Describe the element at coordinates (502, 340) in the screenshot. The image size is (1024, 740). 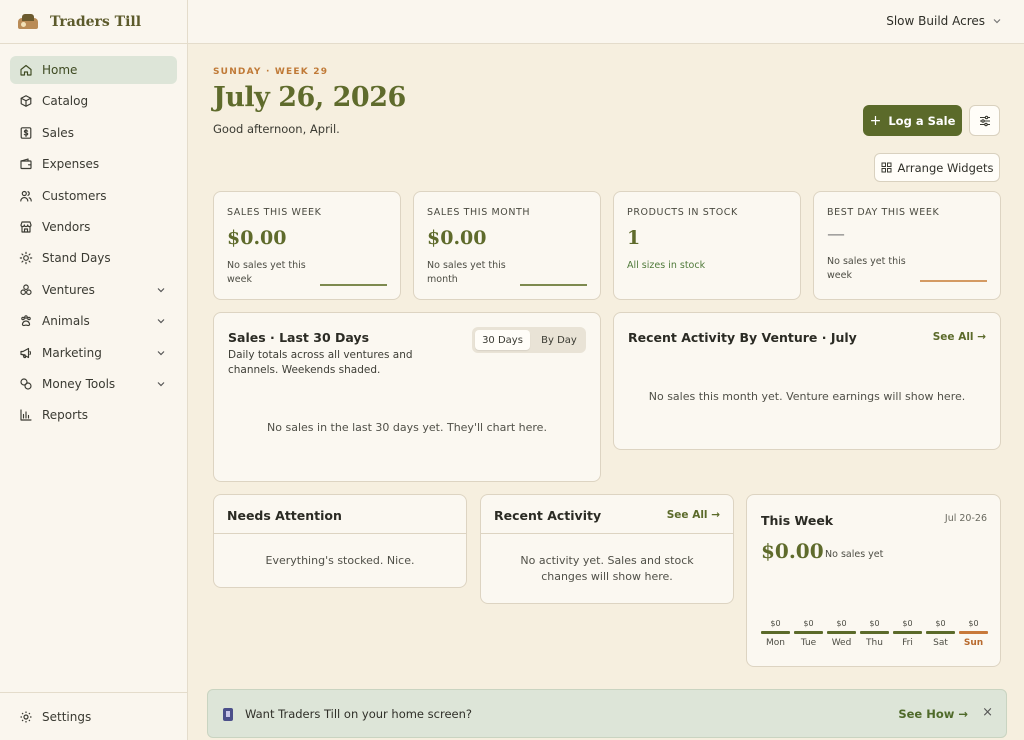
I see `tab-30-days: 30 Days` at that location.